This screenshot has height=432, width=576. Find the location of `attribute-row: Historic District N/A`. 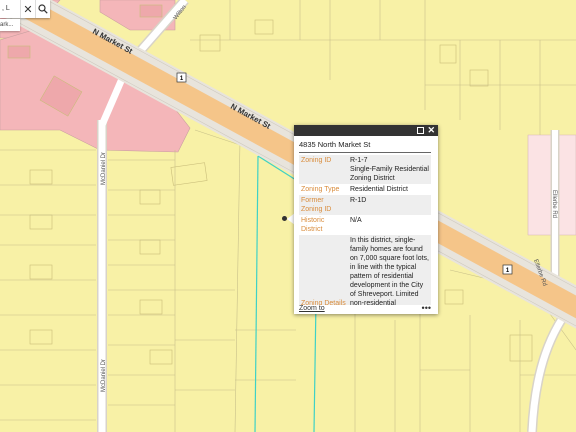

attribute-row: Historic District N/A is located at coordinates (365, 225).